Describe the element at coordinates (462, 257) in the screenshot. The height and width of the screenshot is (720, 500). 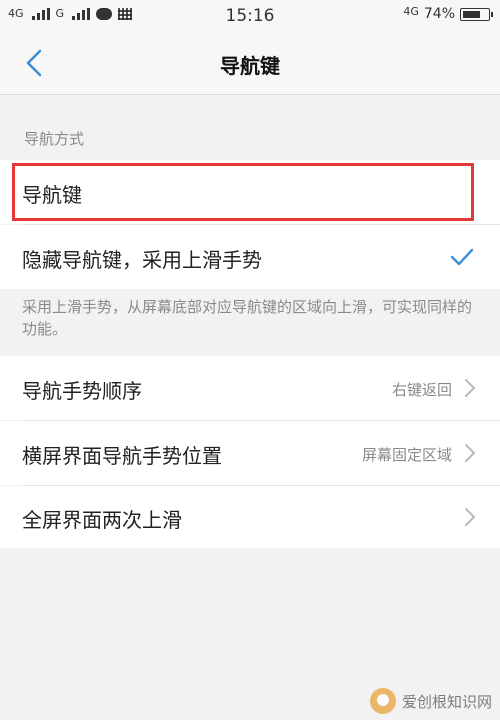
I see `checkmark-icon` at that location.